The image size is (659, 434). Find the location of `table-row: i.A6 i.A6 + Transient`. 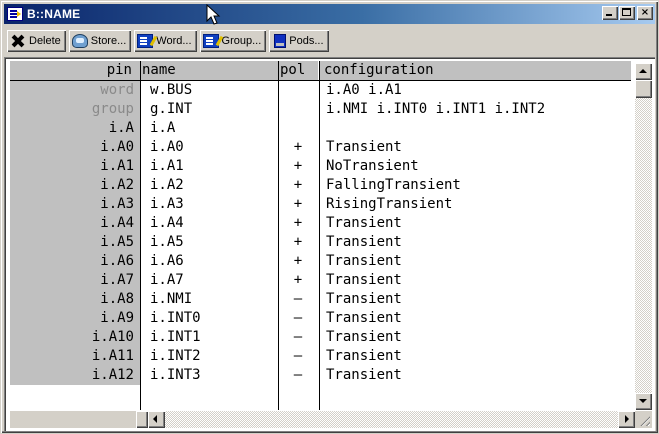

table-row: i.A6 i.A6 + Transient is located at coordinates (320, 261).